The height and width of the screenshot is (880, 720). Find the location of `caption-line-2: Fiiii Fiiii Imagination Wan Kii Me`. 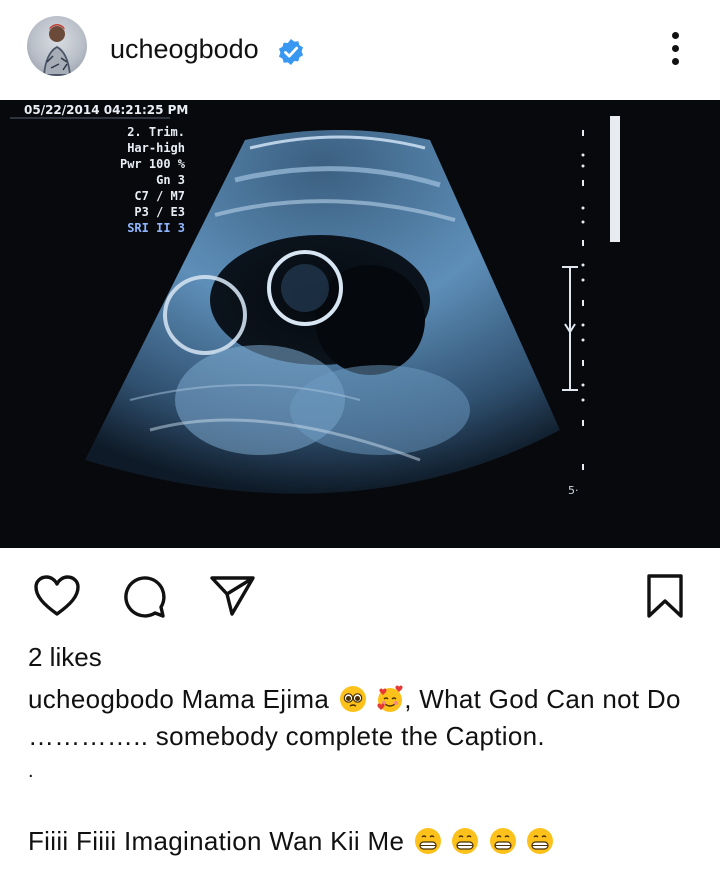

caption-line-2: Fiiii Fiiii Imagination Wan Kii Me is located at coordinates (291, 841).